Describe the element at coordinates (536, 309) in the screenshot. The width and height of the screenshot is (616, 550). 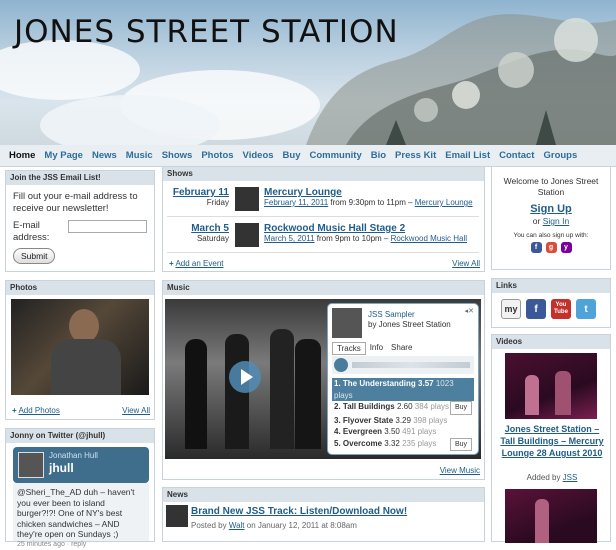
I see `facebook-icon: f` at that location.